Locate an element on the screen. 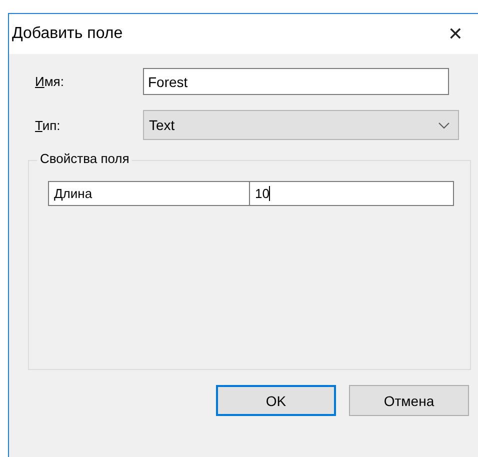  field-label: Тип: is located at coordinates (48, 125).